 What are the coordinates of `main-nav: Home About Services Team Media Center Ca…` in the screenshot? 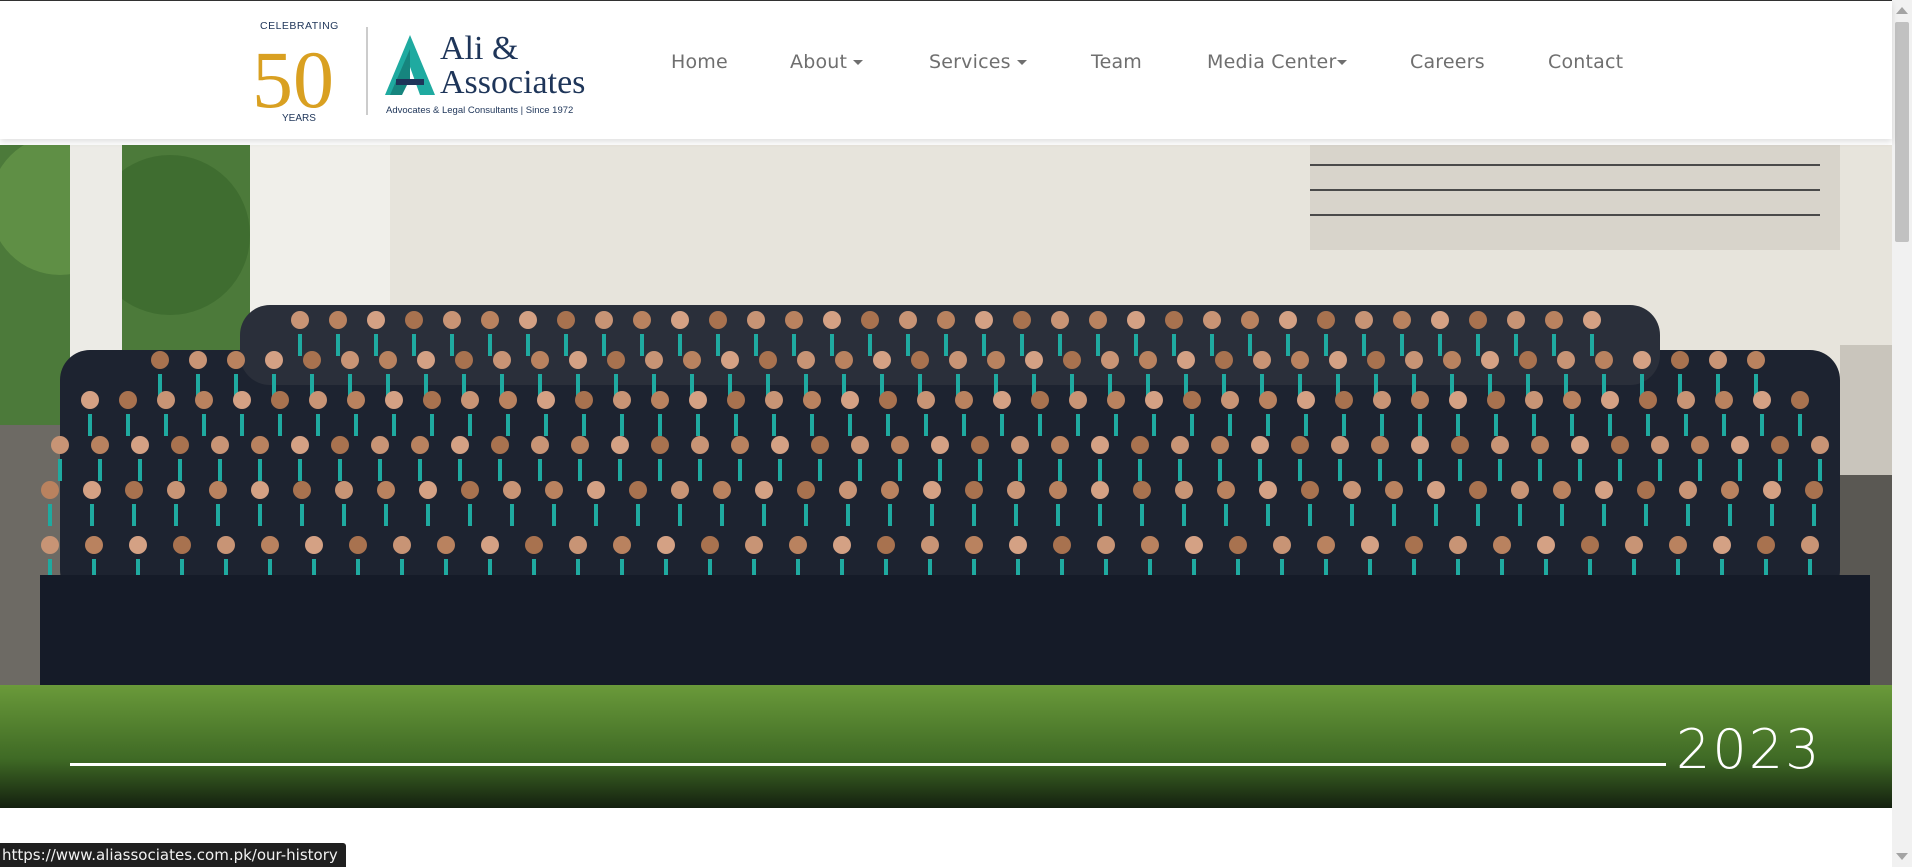 It's located at (946, 65).